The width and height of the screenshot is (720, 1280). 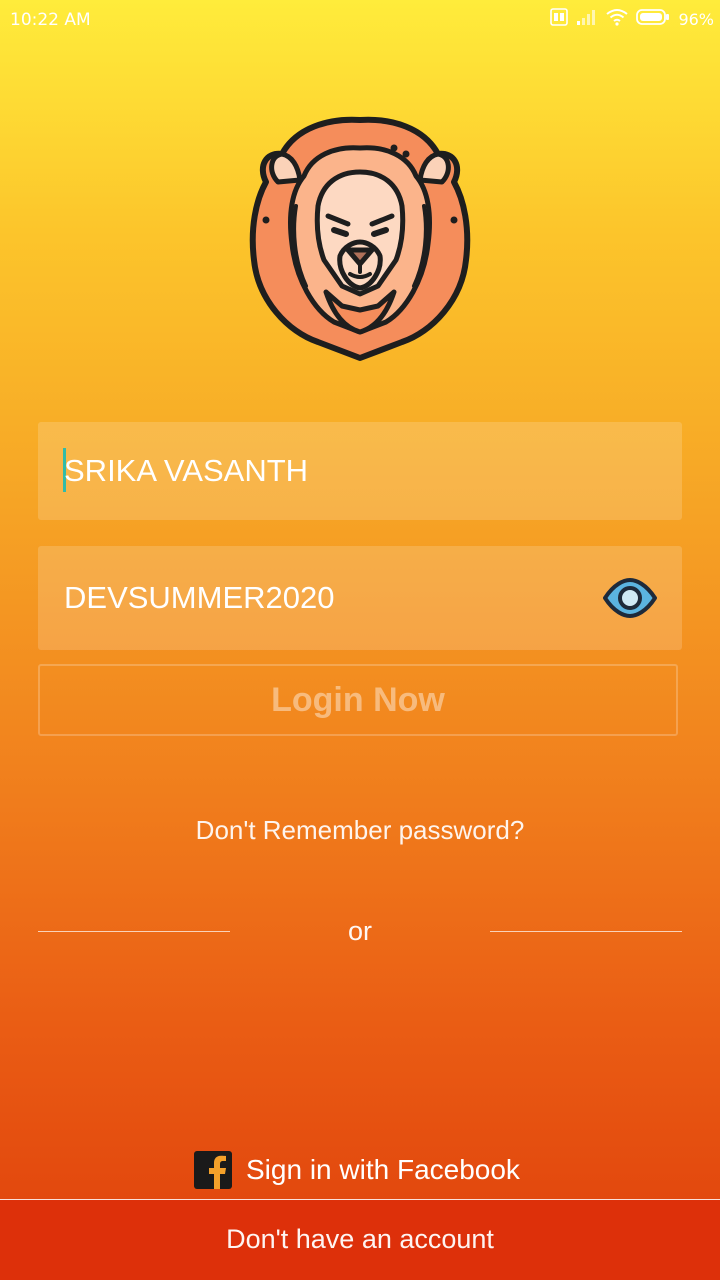 What do you see at coordinates (213, 1170) in the screenshot?
I see `facebook-icon` at bounding box center [213, 1170].